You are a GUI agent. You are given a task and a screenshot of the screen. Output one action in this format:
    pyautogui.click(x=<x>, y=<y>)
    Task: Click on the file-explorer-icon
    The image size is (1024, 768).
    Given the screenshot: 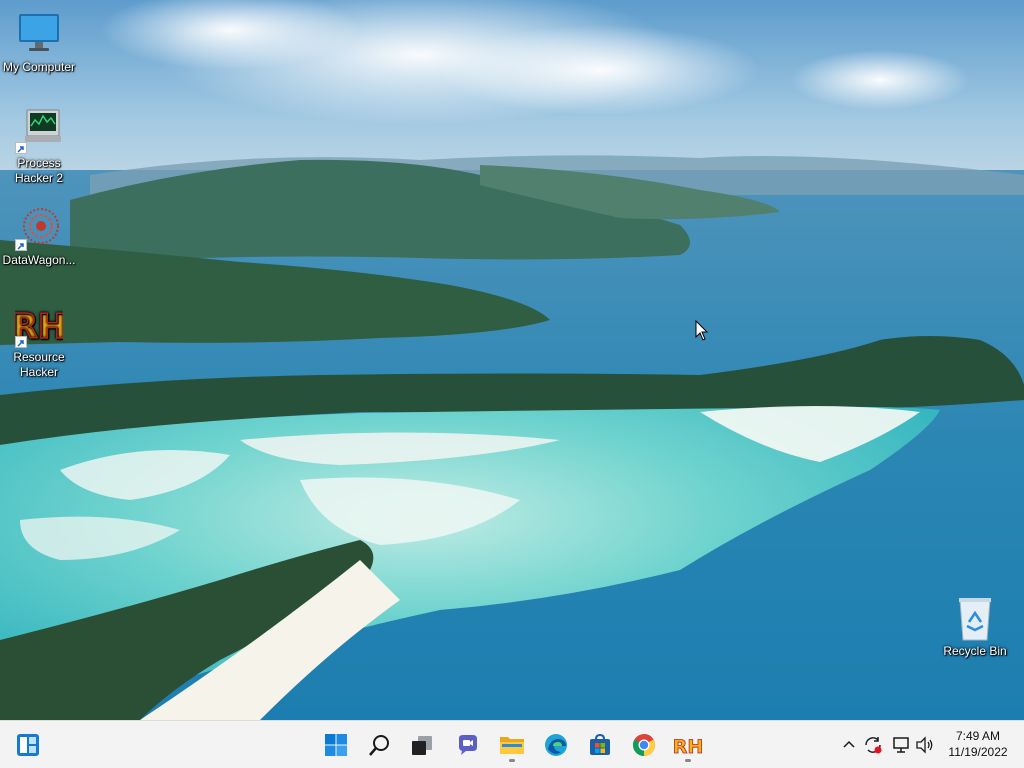 What is the action you would take?
    pyautogui.click(x=512, y=745)
    